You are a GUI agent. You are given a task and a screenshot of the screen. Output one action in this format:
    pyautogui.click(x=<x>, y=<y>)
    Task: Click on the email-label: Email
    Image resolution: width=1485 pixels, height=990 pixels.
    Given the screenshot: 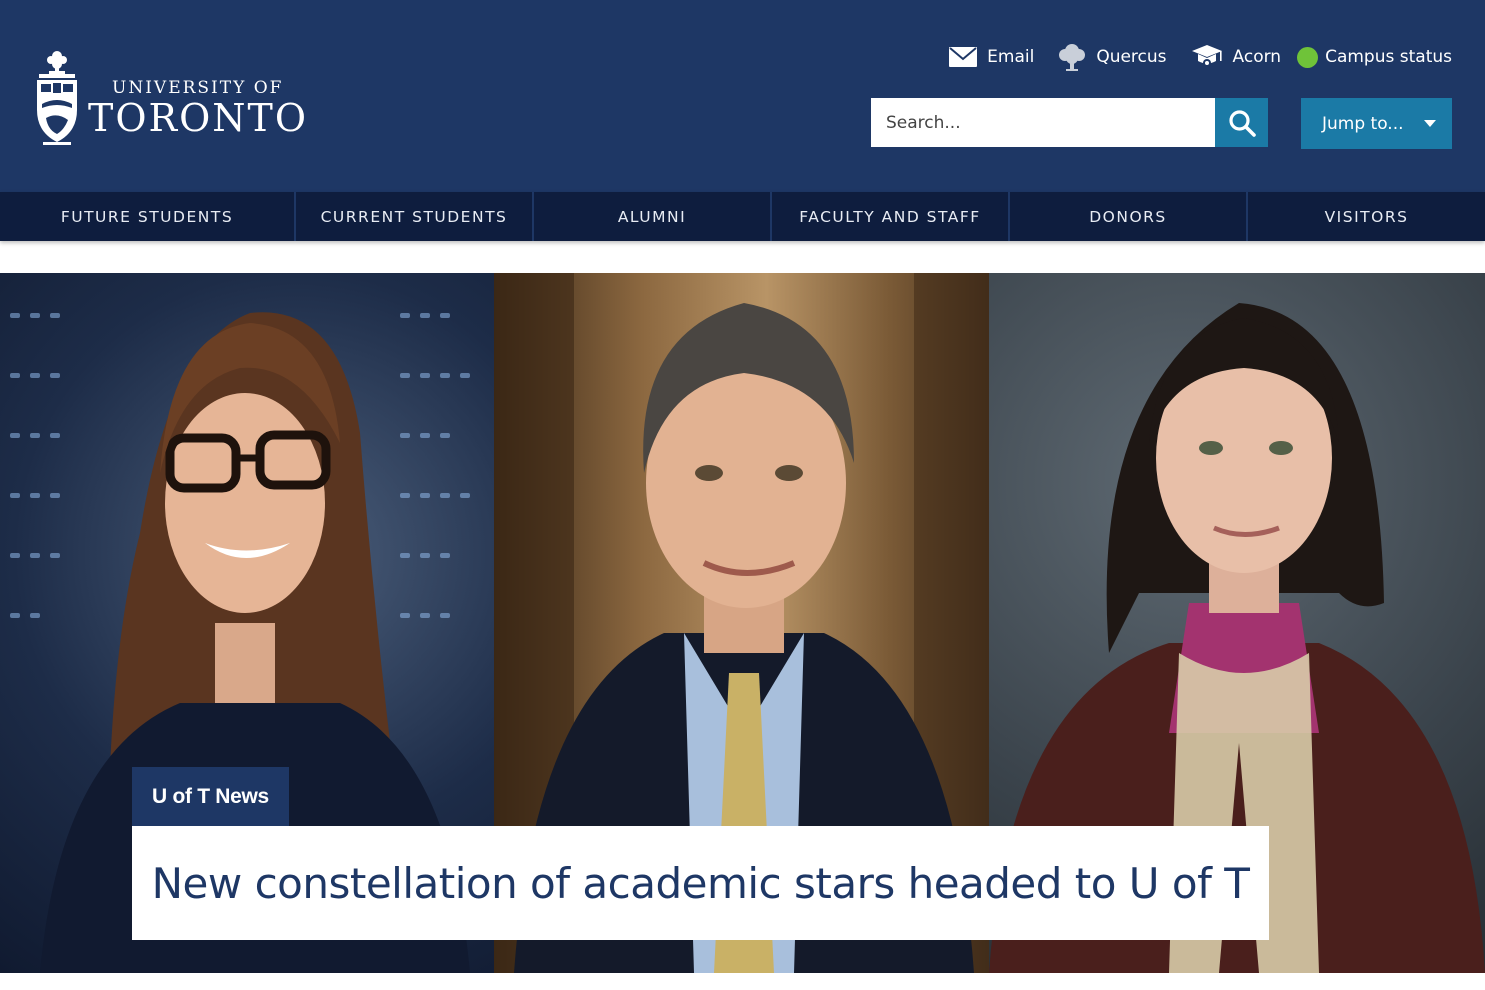 What is the action you would take?
    pyautogui.click(x=1011, y=57)
    